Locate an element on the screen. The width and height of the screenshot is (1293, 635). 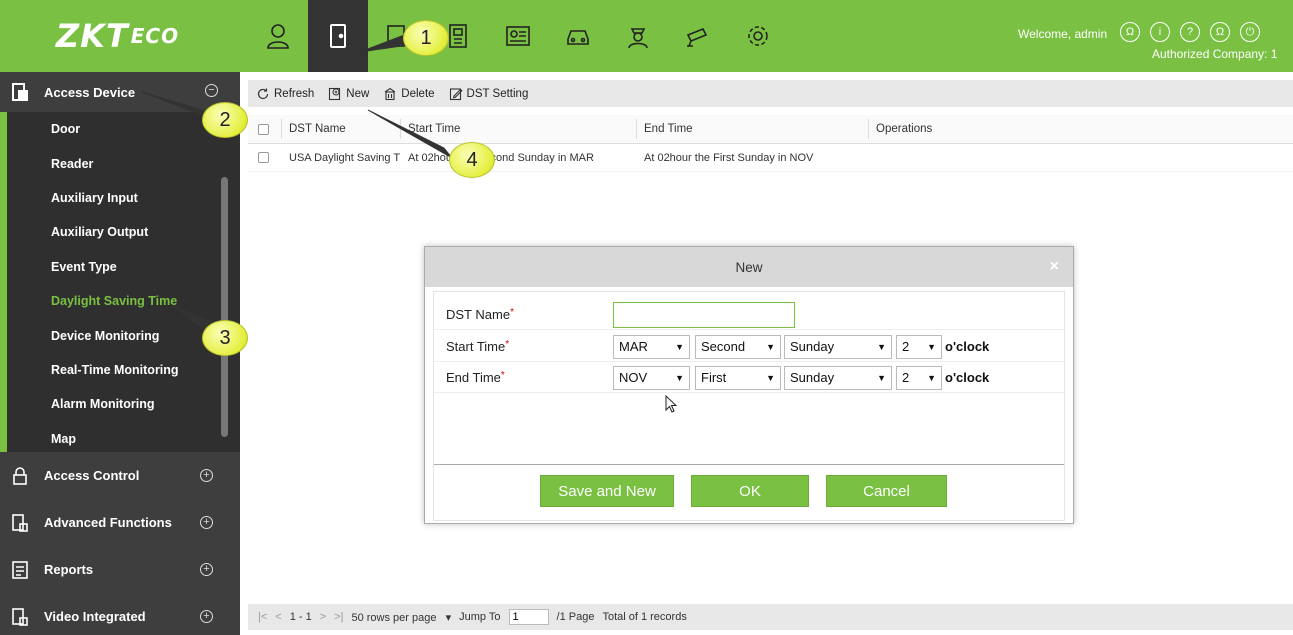
sidebar-item-auxiliary-output: Auxiliary Output is located at coordinates (123, 232).